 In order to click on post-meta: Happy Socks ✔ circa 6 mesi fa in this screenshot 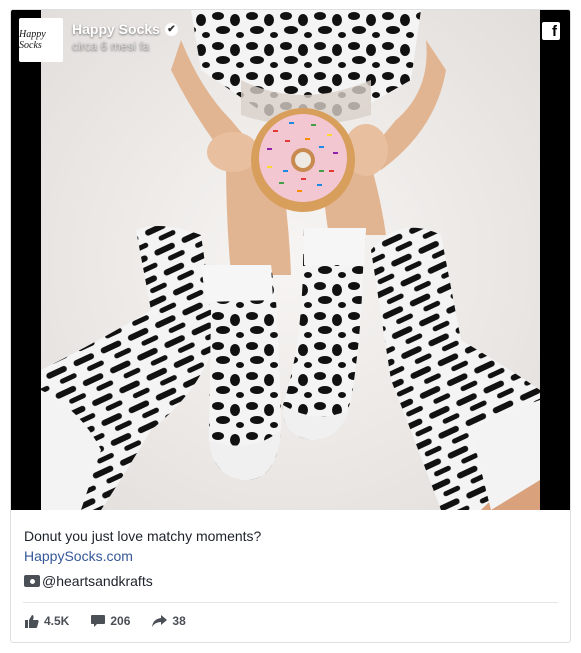, I will do `click(125, 37)`.